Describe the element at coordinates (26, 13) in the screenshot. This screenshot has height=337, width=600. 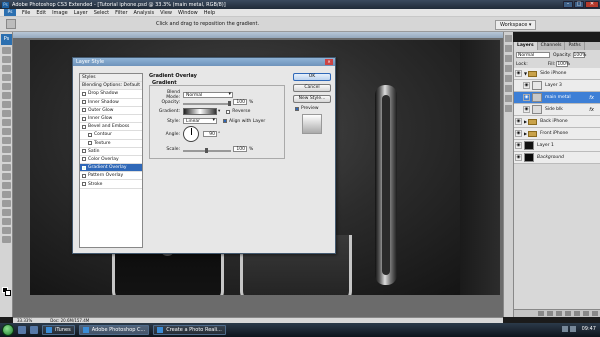
I see `menu-file: File` at that location.